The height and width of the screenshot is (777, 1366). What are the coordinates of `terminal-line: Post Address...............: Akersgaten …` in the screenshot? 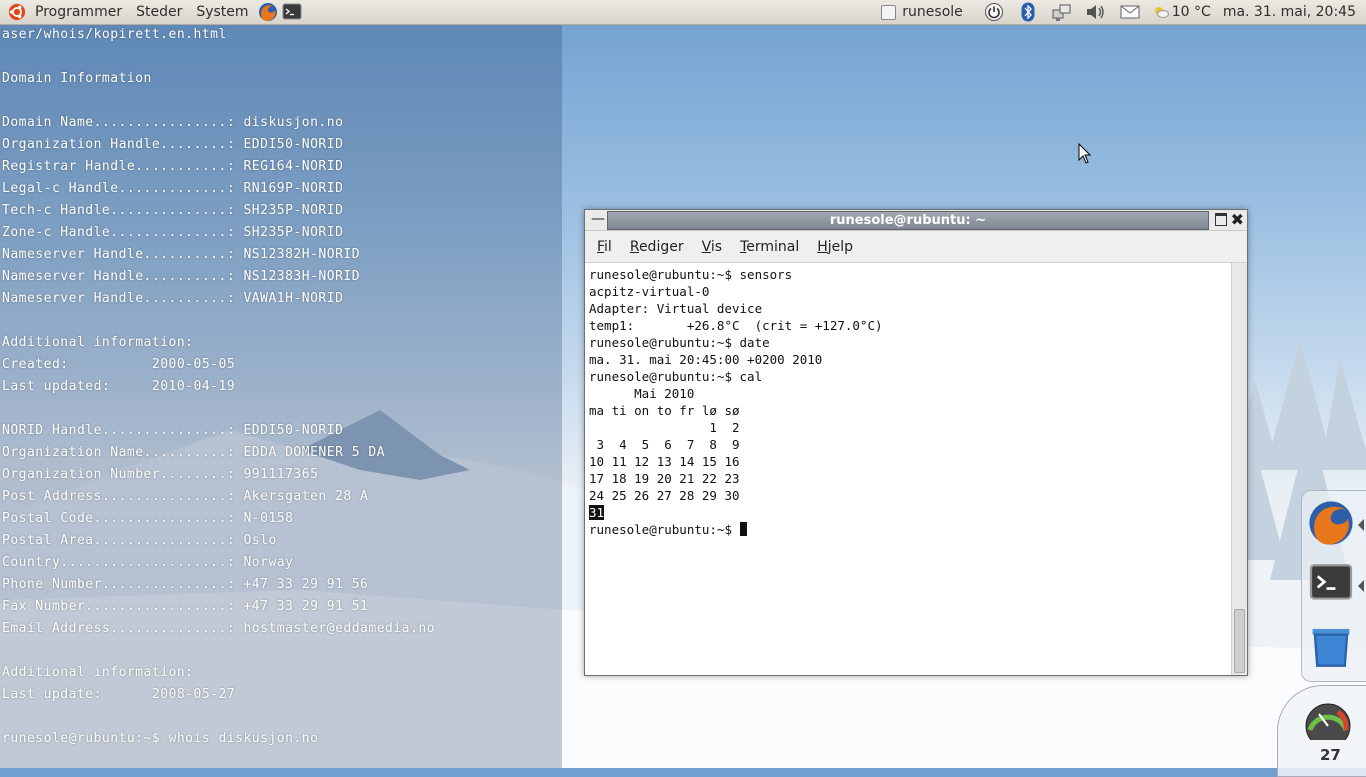 It's located at (185, 496).